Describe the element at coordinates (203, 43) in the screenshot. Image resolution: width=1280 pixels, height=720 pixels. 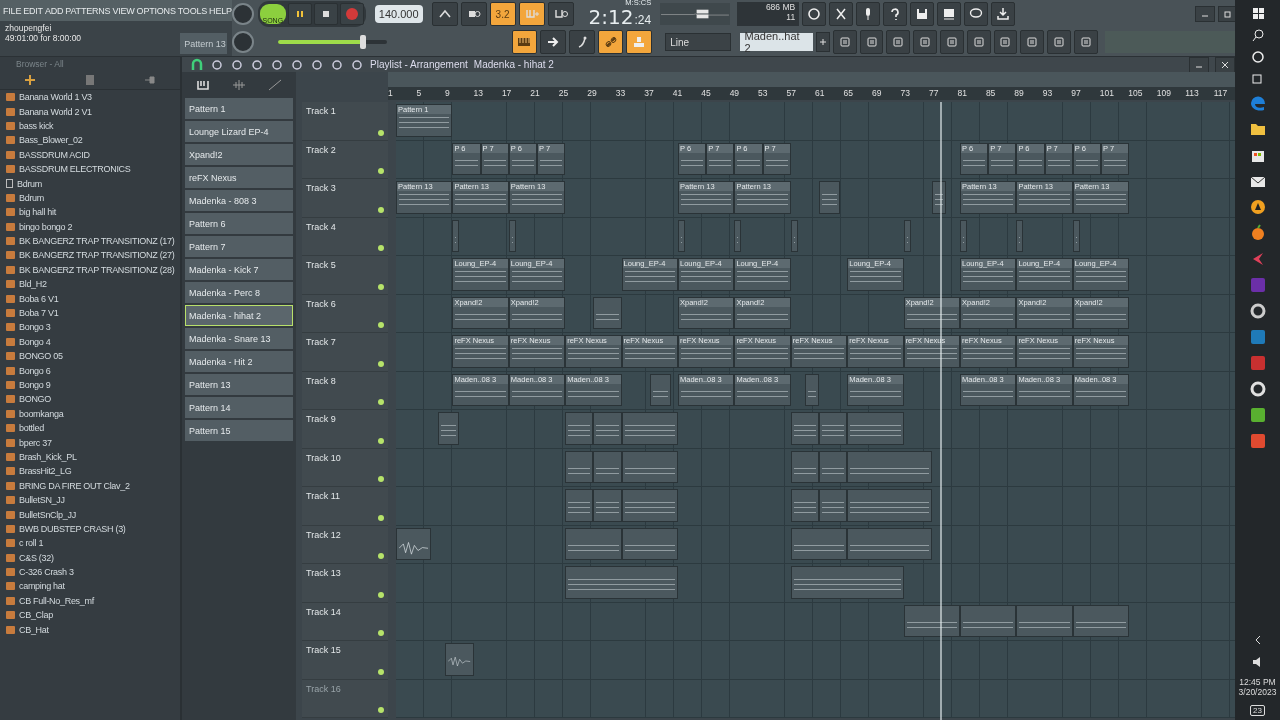
I see `hint-pattern: Pattern 13` at that location.